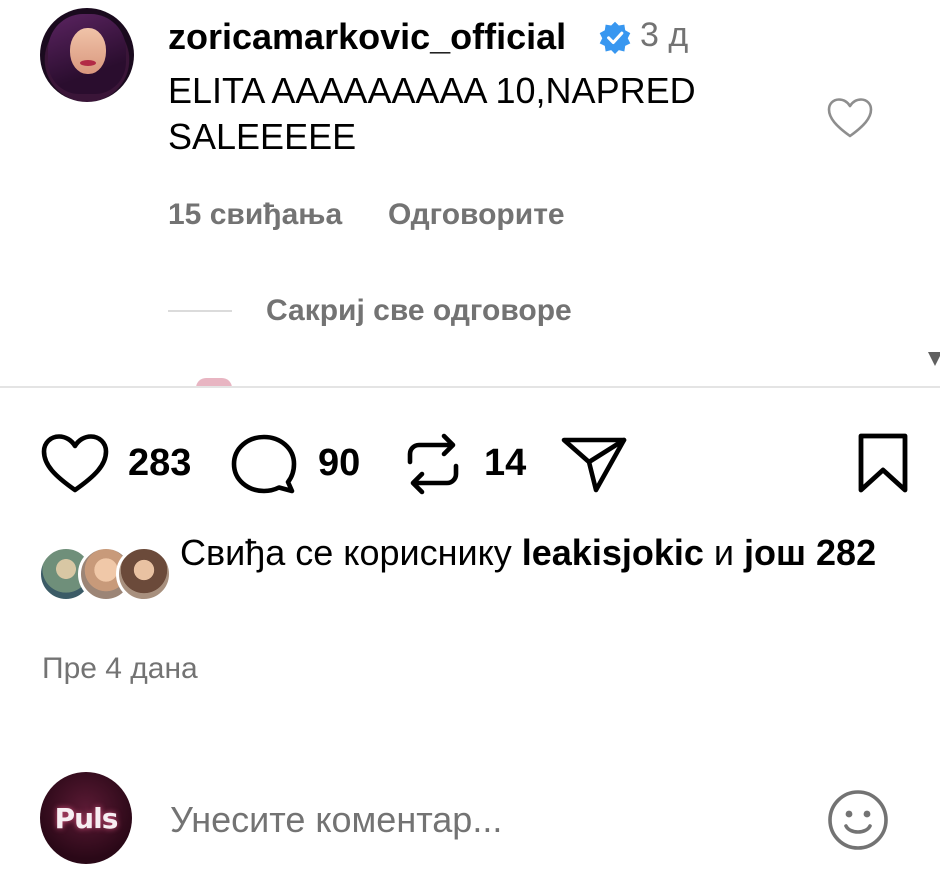 The image size is (940, 876). Describe the element at coordinates (810, 552) in the screenshot. I see `liked-by-others: још 282` at that location.